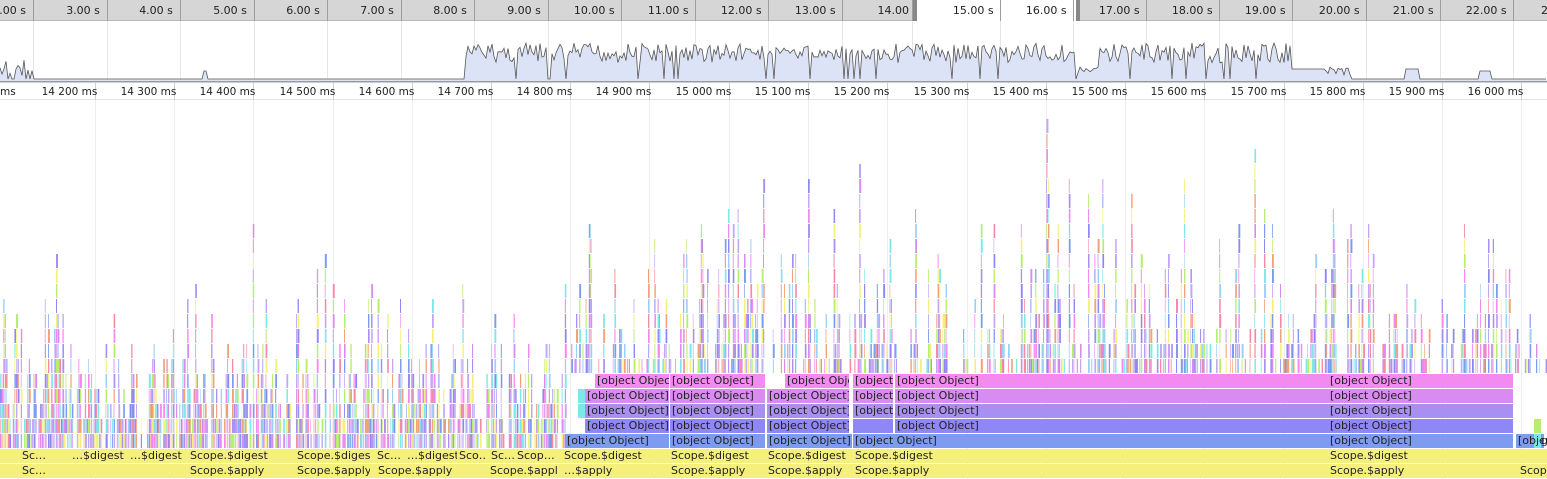 The height and width of the screenshot is (479, 1547). Describe the element at coordinates (524, 10) in the screenshot. I see `overview-tick-label: 9.00 s` at that location.